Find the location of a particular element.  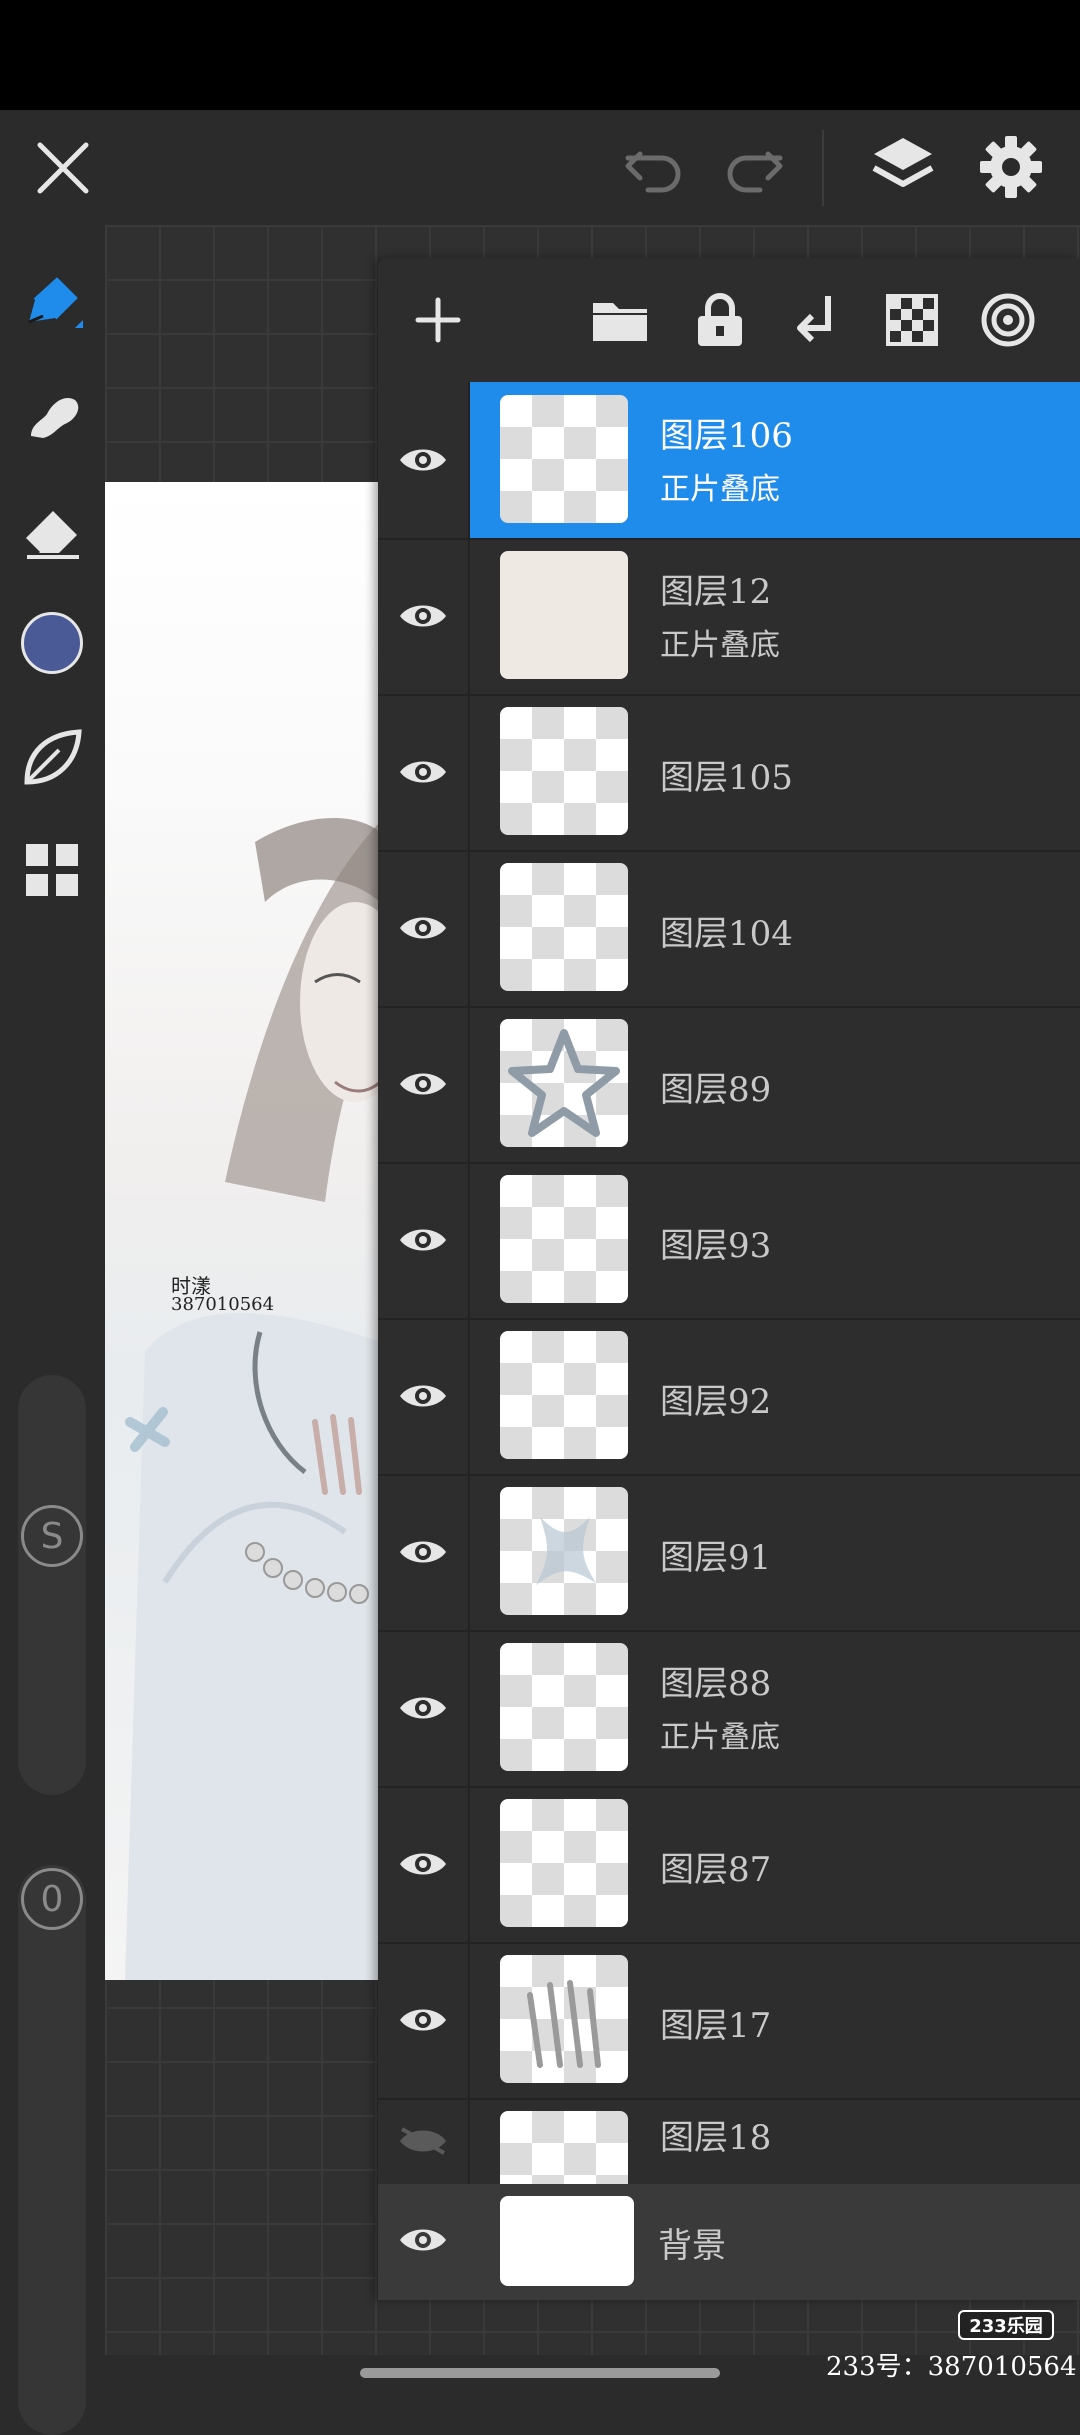

blend-icon is located at coordinates (1008, 320).